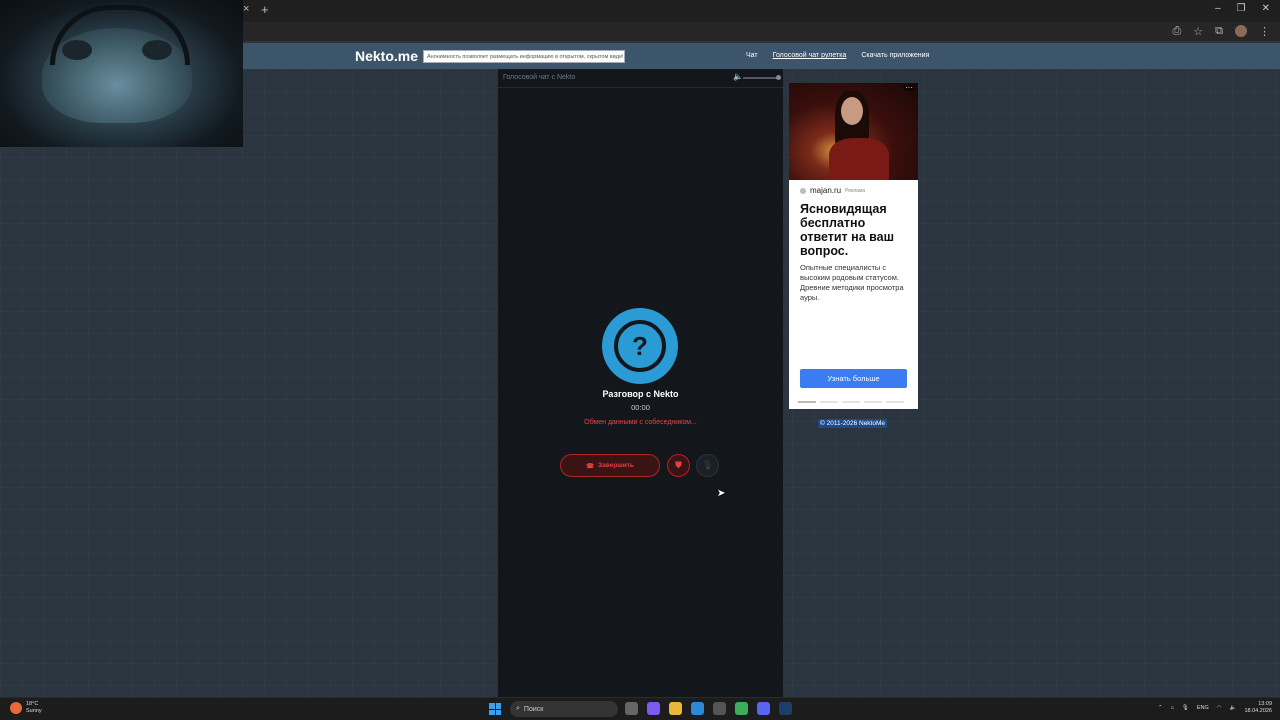  I want to click on chrome-icon, so click(741, 708).